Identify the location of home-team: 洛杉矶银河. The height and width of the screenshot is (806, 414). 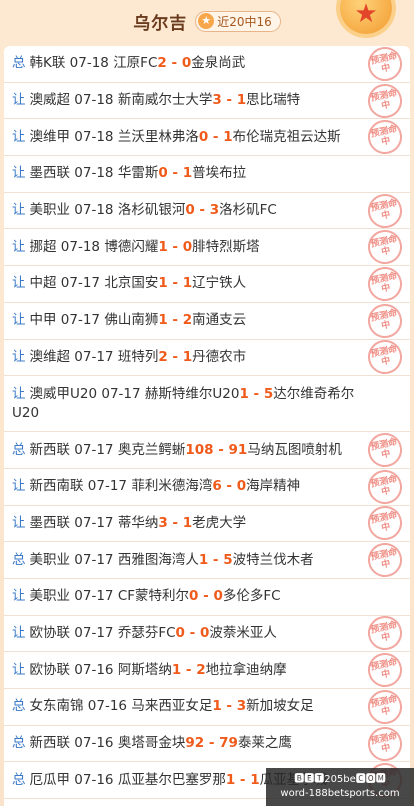
(151, 210).